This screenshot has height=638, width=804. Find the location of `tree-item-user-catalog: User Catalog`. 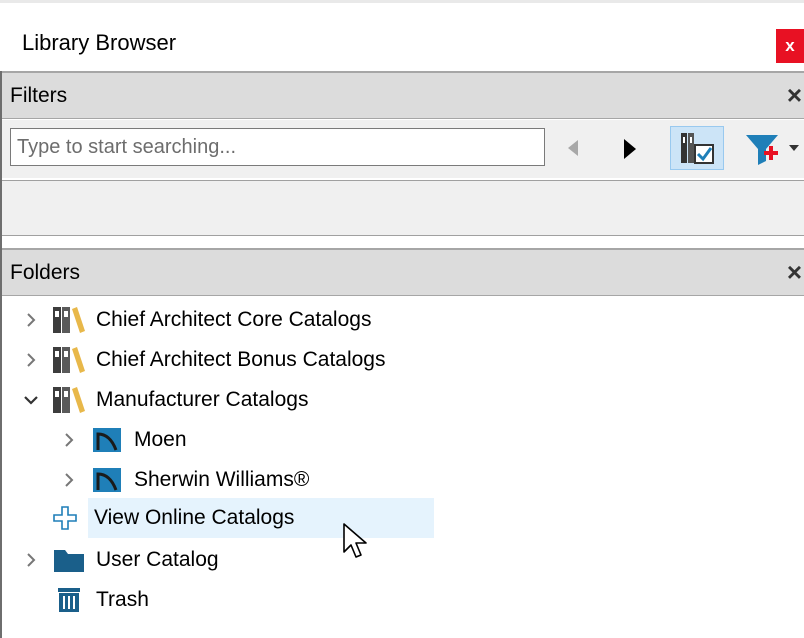

tree-item-user-catalog: User Catalog is located at coordinates (119, 560).